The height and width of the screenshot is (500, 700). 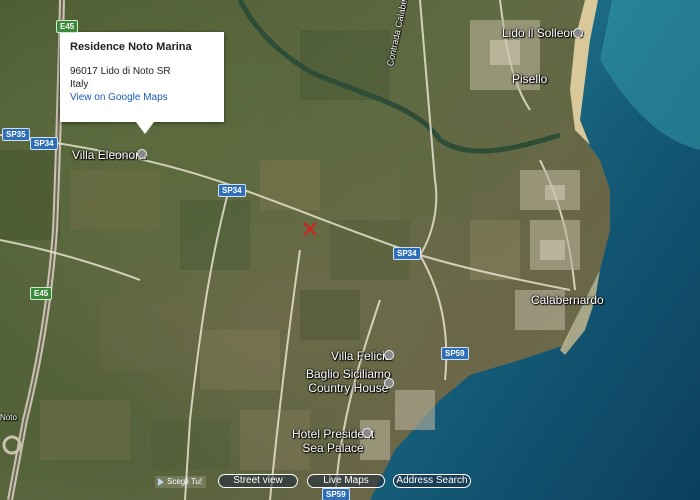 What do you see at coordinates (348, 374) in the screenshot?
I see `baglio-label-line1: Baglio Siciliamo` at bounding box center [348, 374].